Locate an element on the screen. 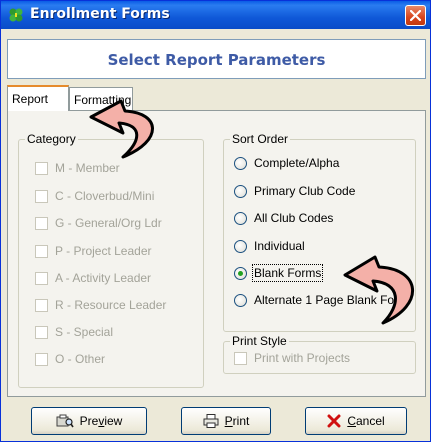 The width and height of the screenshot is (431, 442). checkbox-label: O - Other is located at coordinates (80, 359).